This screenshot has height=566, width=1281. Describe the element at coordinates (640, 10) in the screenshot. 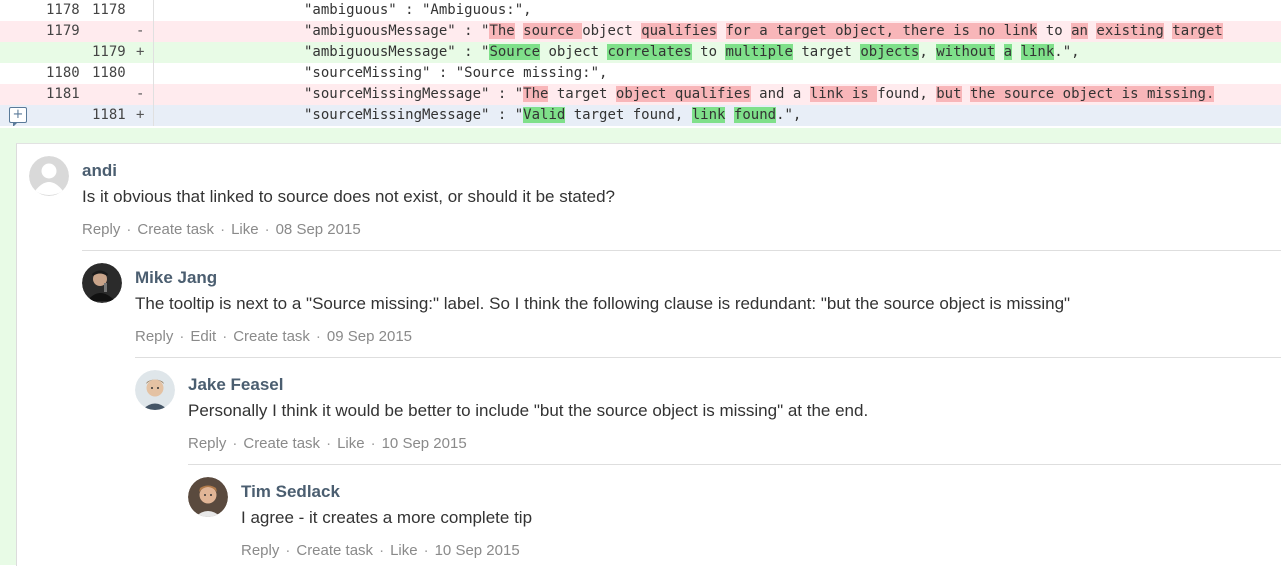

I see `diff-line: 1178 1178 "ambiguous" : "Ambiguous:",` at that location.